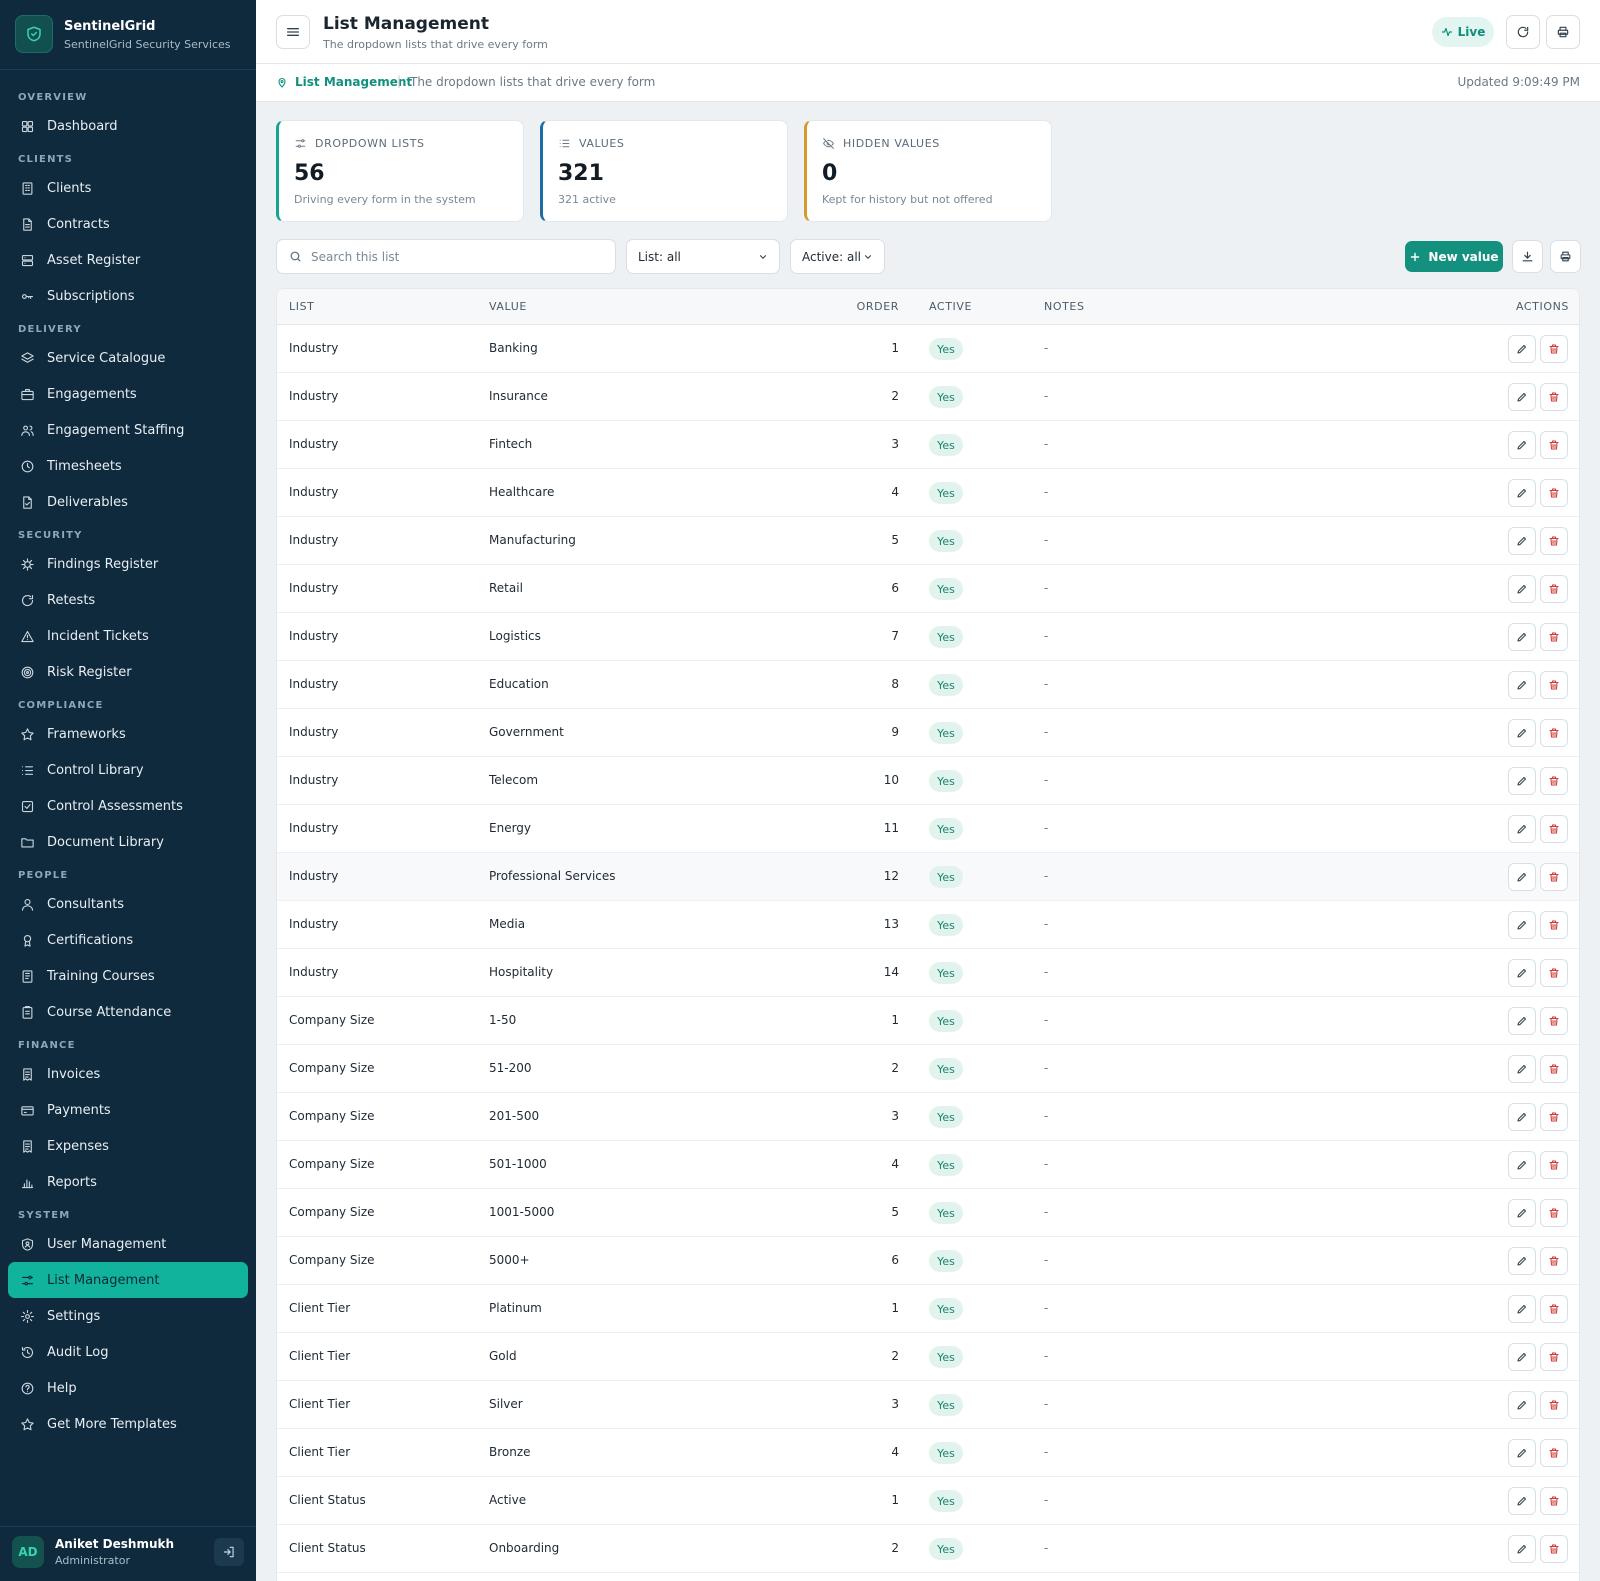 This screenshot has height=1581, width=1600. What do you see at coordinates (128, 1424) in the screenshot?
I see `sidebar-item-get-more-templates: Get More Templates` at bounding box center [128, 1424].